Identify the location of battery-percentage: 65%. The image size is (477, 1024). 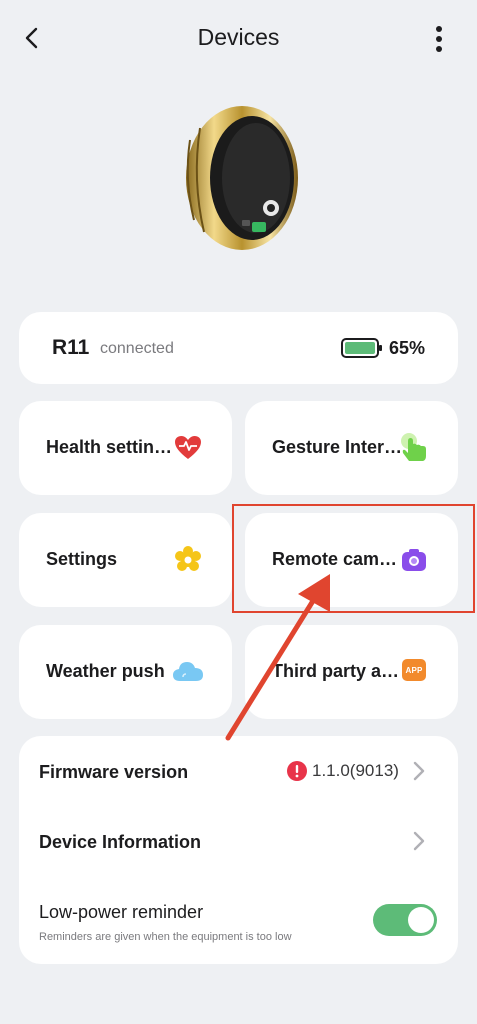
(407, 348).